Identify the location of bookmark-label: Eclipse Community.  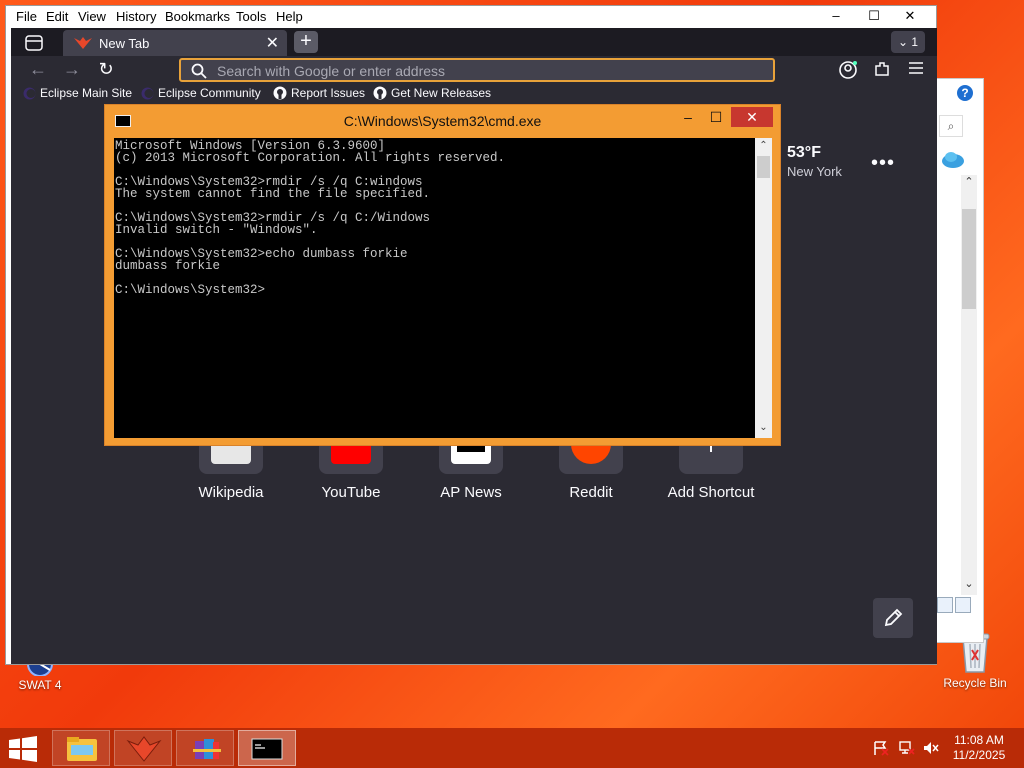
(209, 93).